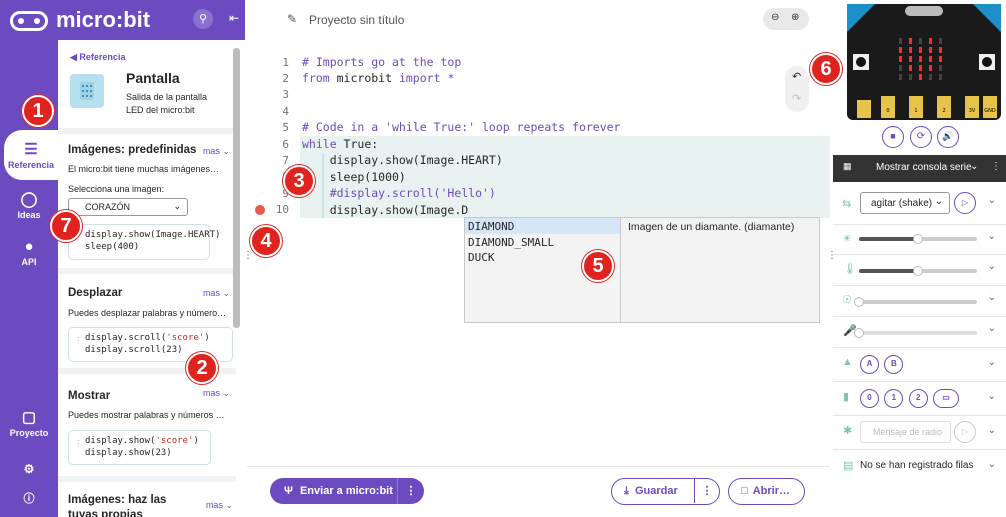 The height and width of the screenshot is (517, 1006). I want to click on lightbulb-icon: ◯, so click(29, 199).